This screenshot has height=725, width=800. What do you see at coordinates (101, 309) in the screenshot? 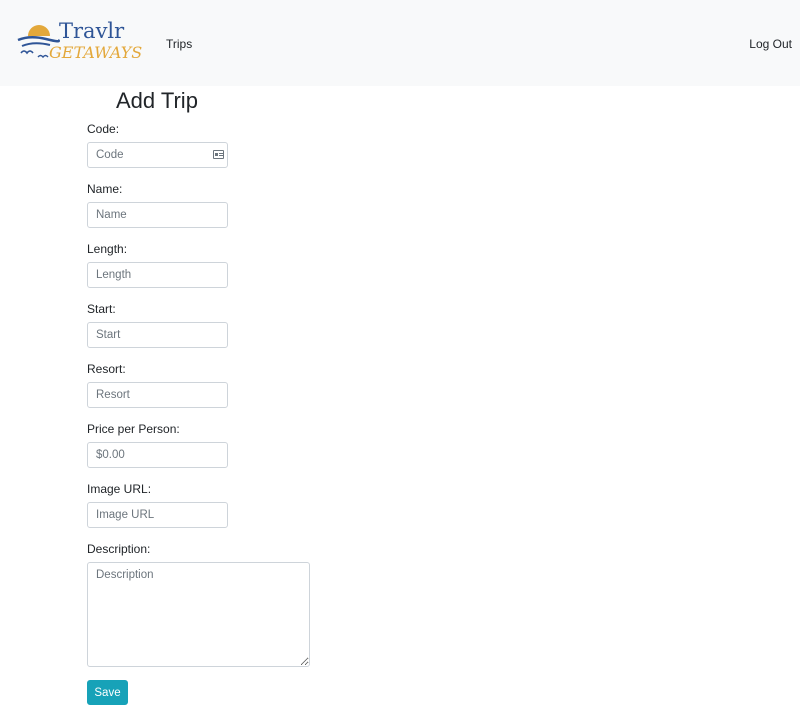
I see `start-label: Start:` at bounding box center [101, 309].